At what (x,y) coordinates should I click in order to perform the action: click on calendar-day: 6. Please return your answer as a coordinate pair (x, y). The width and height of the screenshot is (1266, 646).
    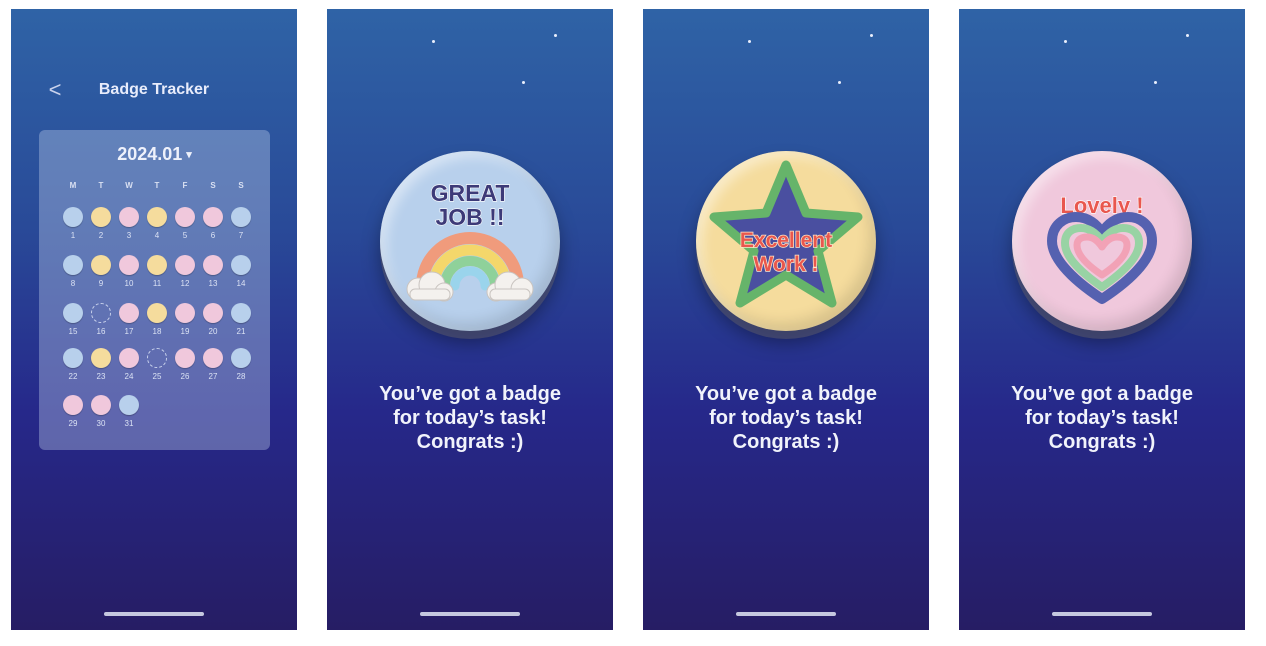
    Looking at the image, I should click on (213, 225).